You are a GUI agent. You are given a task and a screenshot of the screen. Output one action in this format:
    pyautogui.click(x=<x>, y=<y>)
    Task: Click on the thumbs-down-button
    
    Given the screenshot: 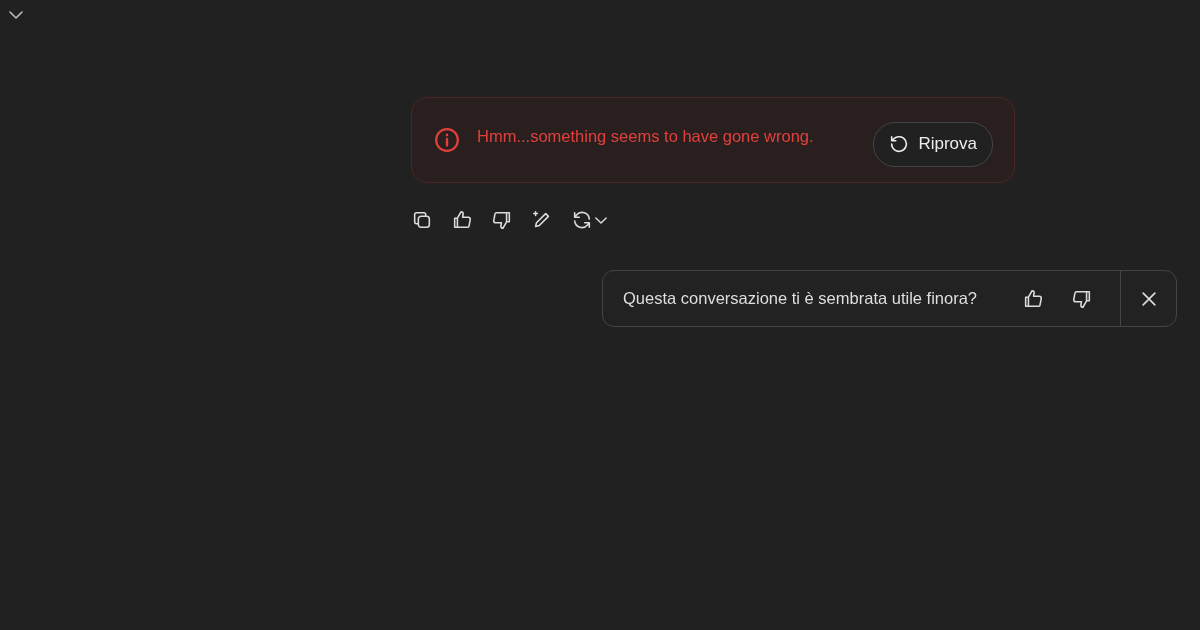 What is the action you would take?
    pyautogui.click(x=502, y=220)
    